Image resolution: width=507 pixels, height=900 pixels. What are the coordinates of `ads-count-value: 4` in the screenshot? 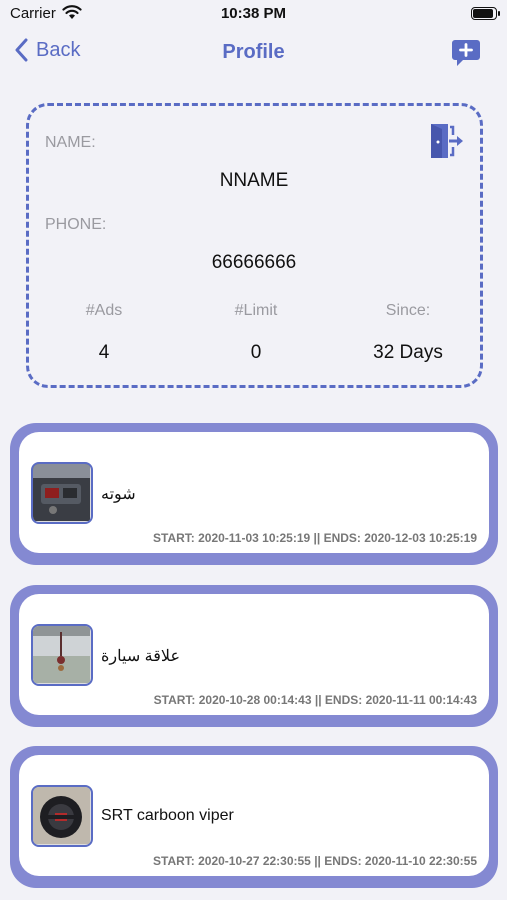 It's located at (104, 352).